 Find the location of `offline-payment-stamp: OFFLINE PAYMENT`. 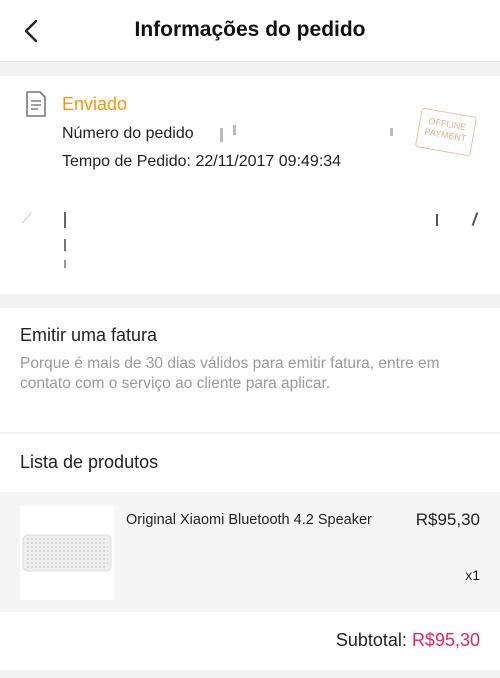

offline-payment-stamp: OFFLINE PAYMENT is located at coordinates (446, 132).